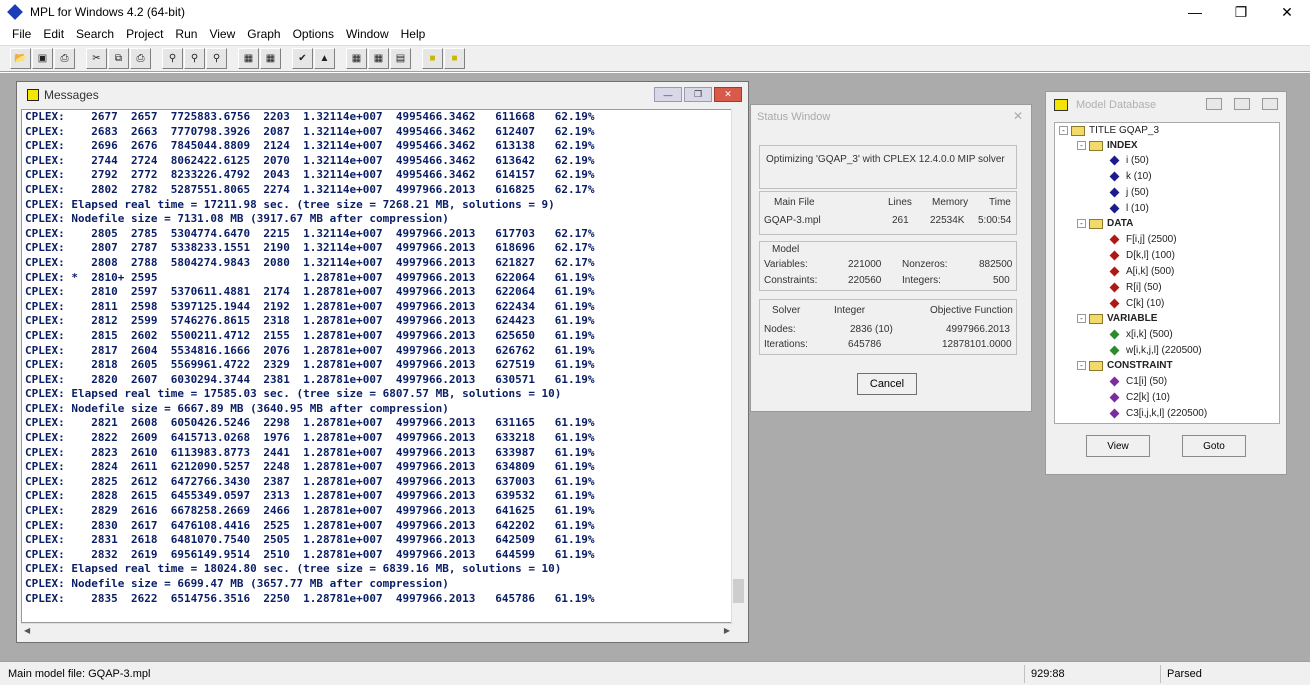 This screenshot has height=685, width=1310. What do you see at coordinates (144, 34) in the screenshot?
I see `menu-project: Project` at bounding box center [144, 34].